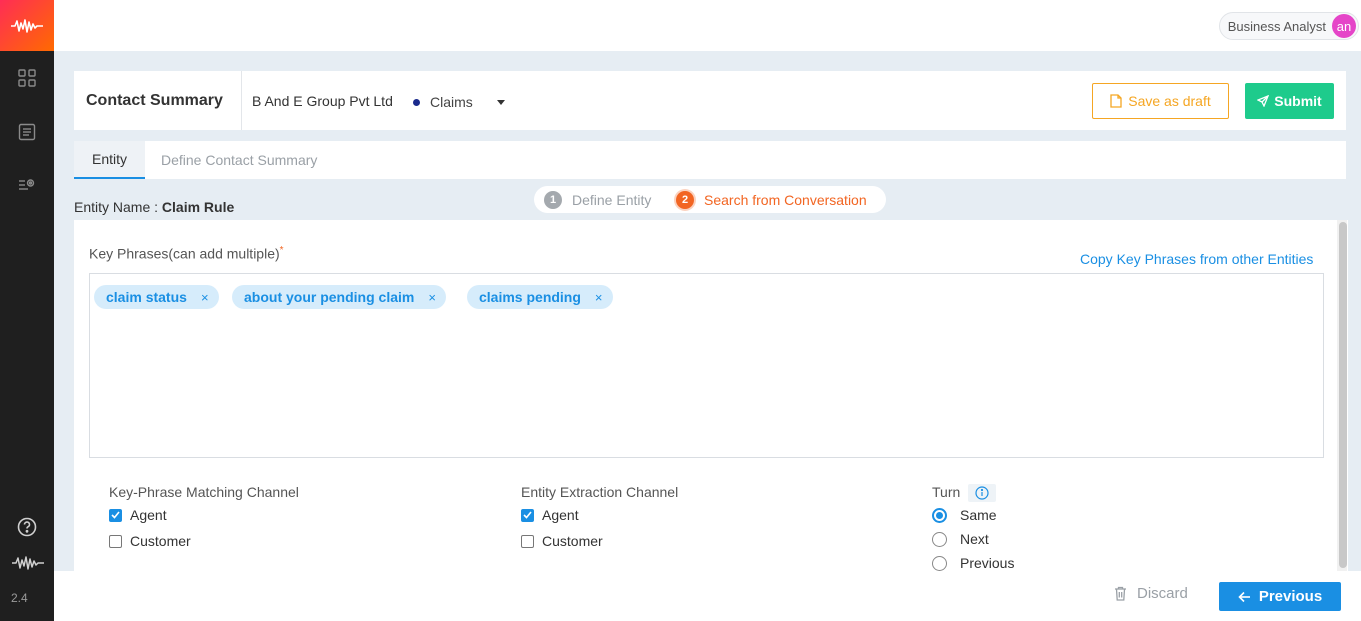  What do you see at coordinates (27, 25) in the screenshot?
I see `waveform-logo-icon` at bounding box center [27, 25].